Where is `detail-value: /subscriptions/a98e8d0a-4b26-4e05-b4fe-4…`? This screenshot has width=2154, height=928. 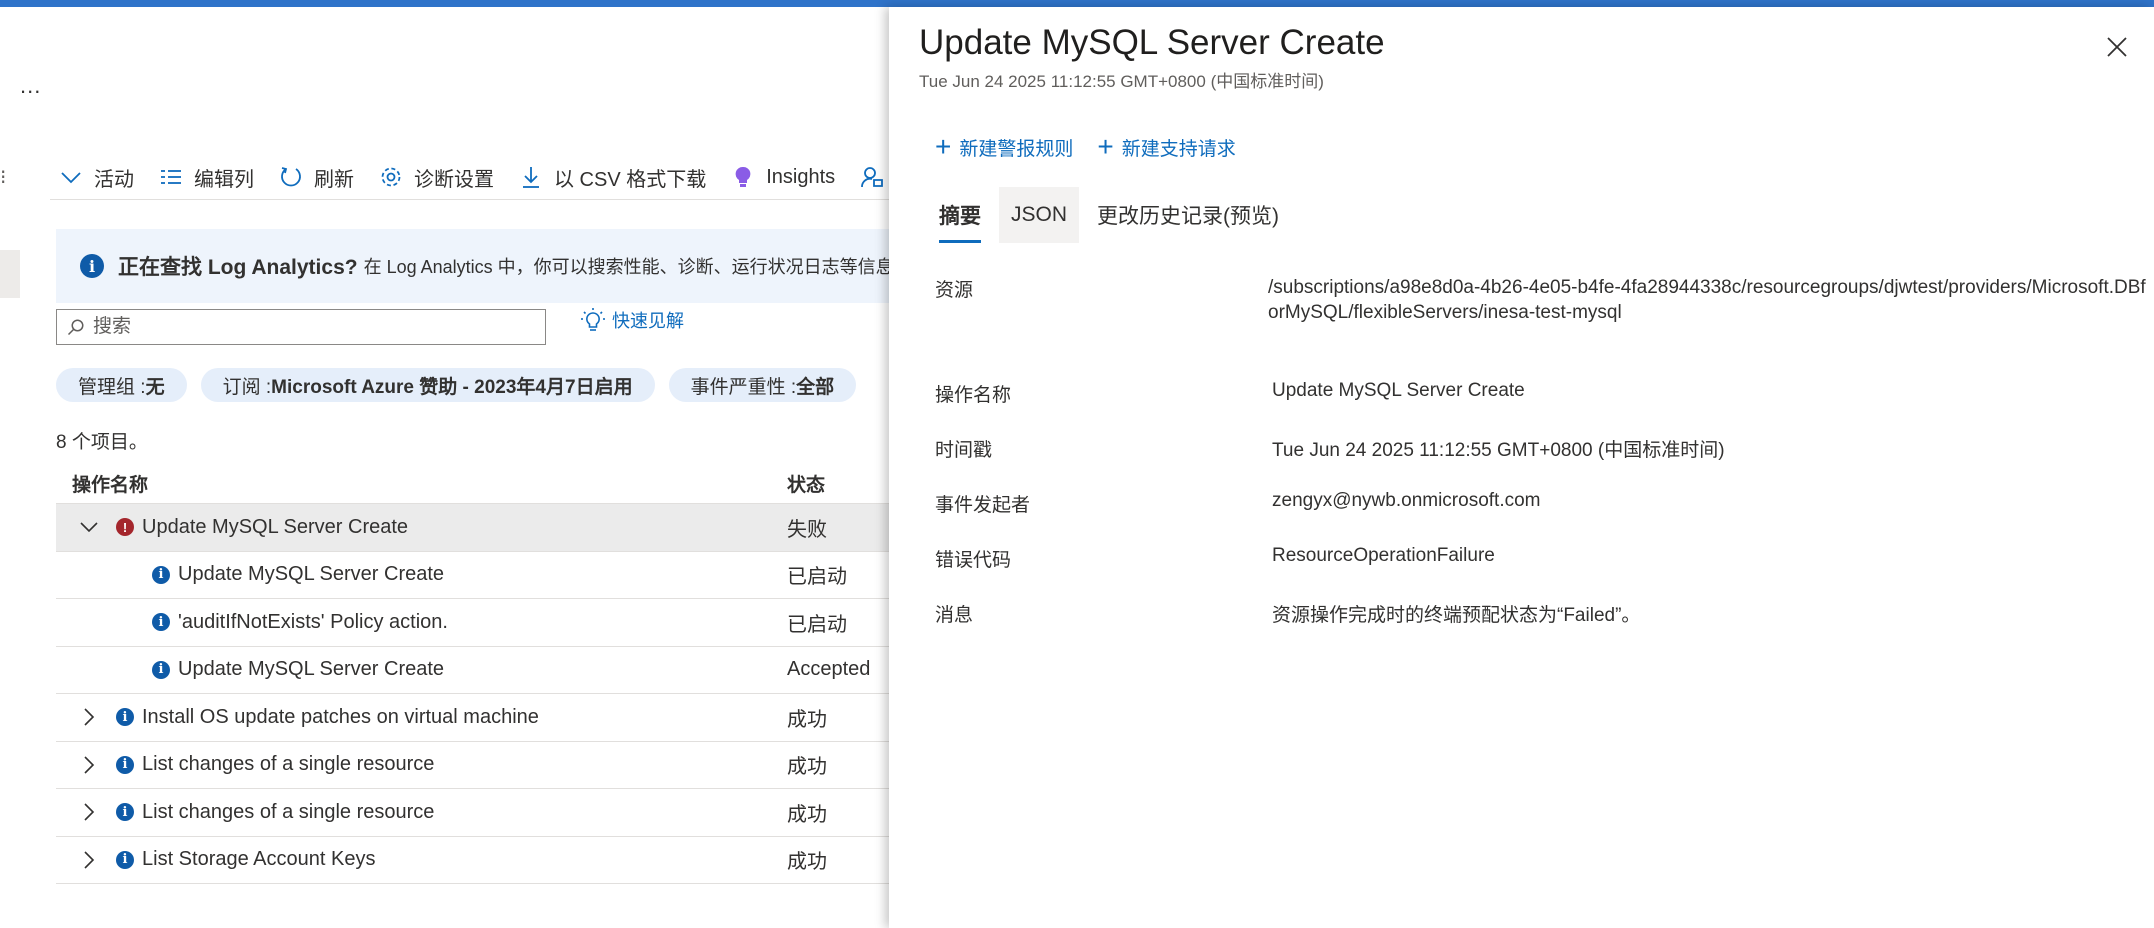 detail-value: /subscriptions/a98e8d0a-4b26-4e05-b4fe-4… is located at coordinates (1707, 300).